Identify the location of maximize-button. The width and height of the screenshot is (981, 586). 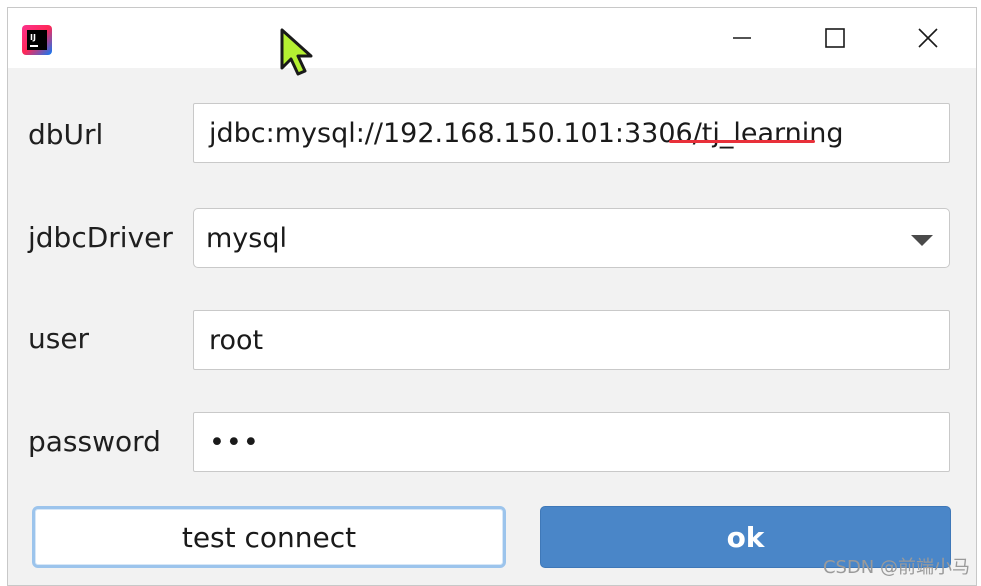
(835, 38).